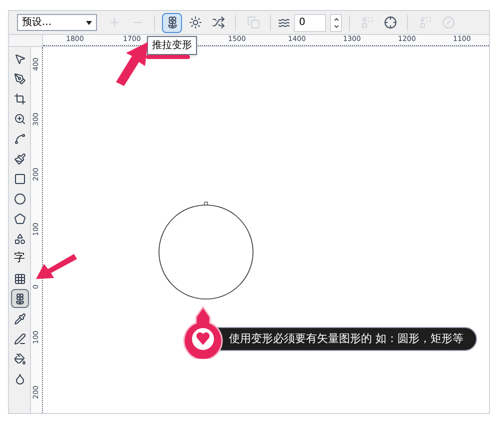 This screenshot has height=433, width=500. Describe the element at coordinates (336, 19) in the screenshot. I see `up-chevron-icon` at that location.